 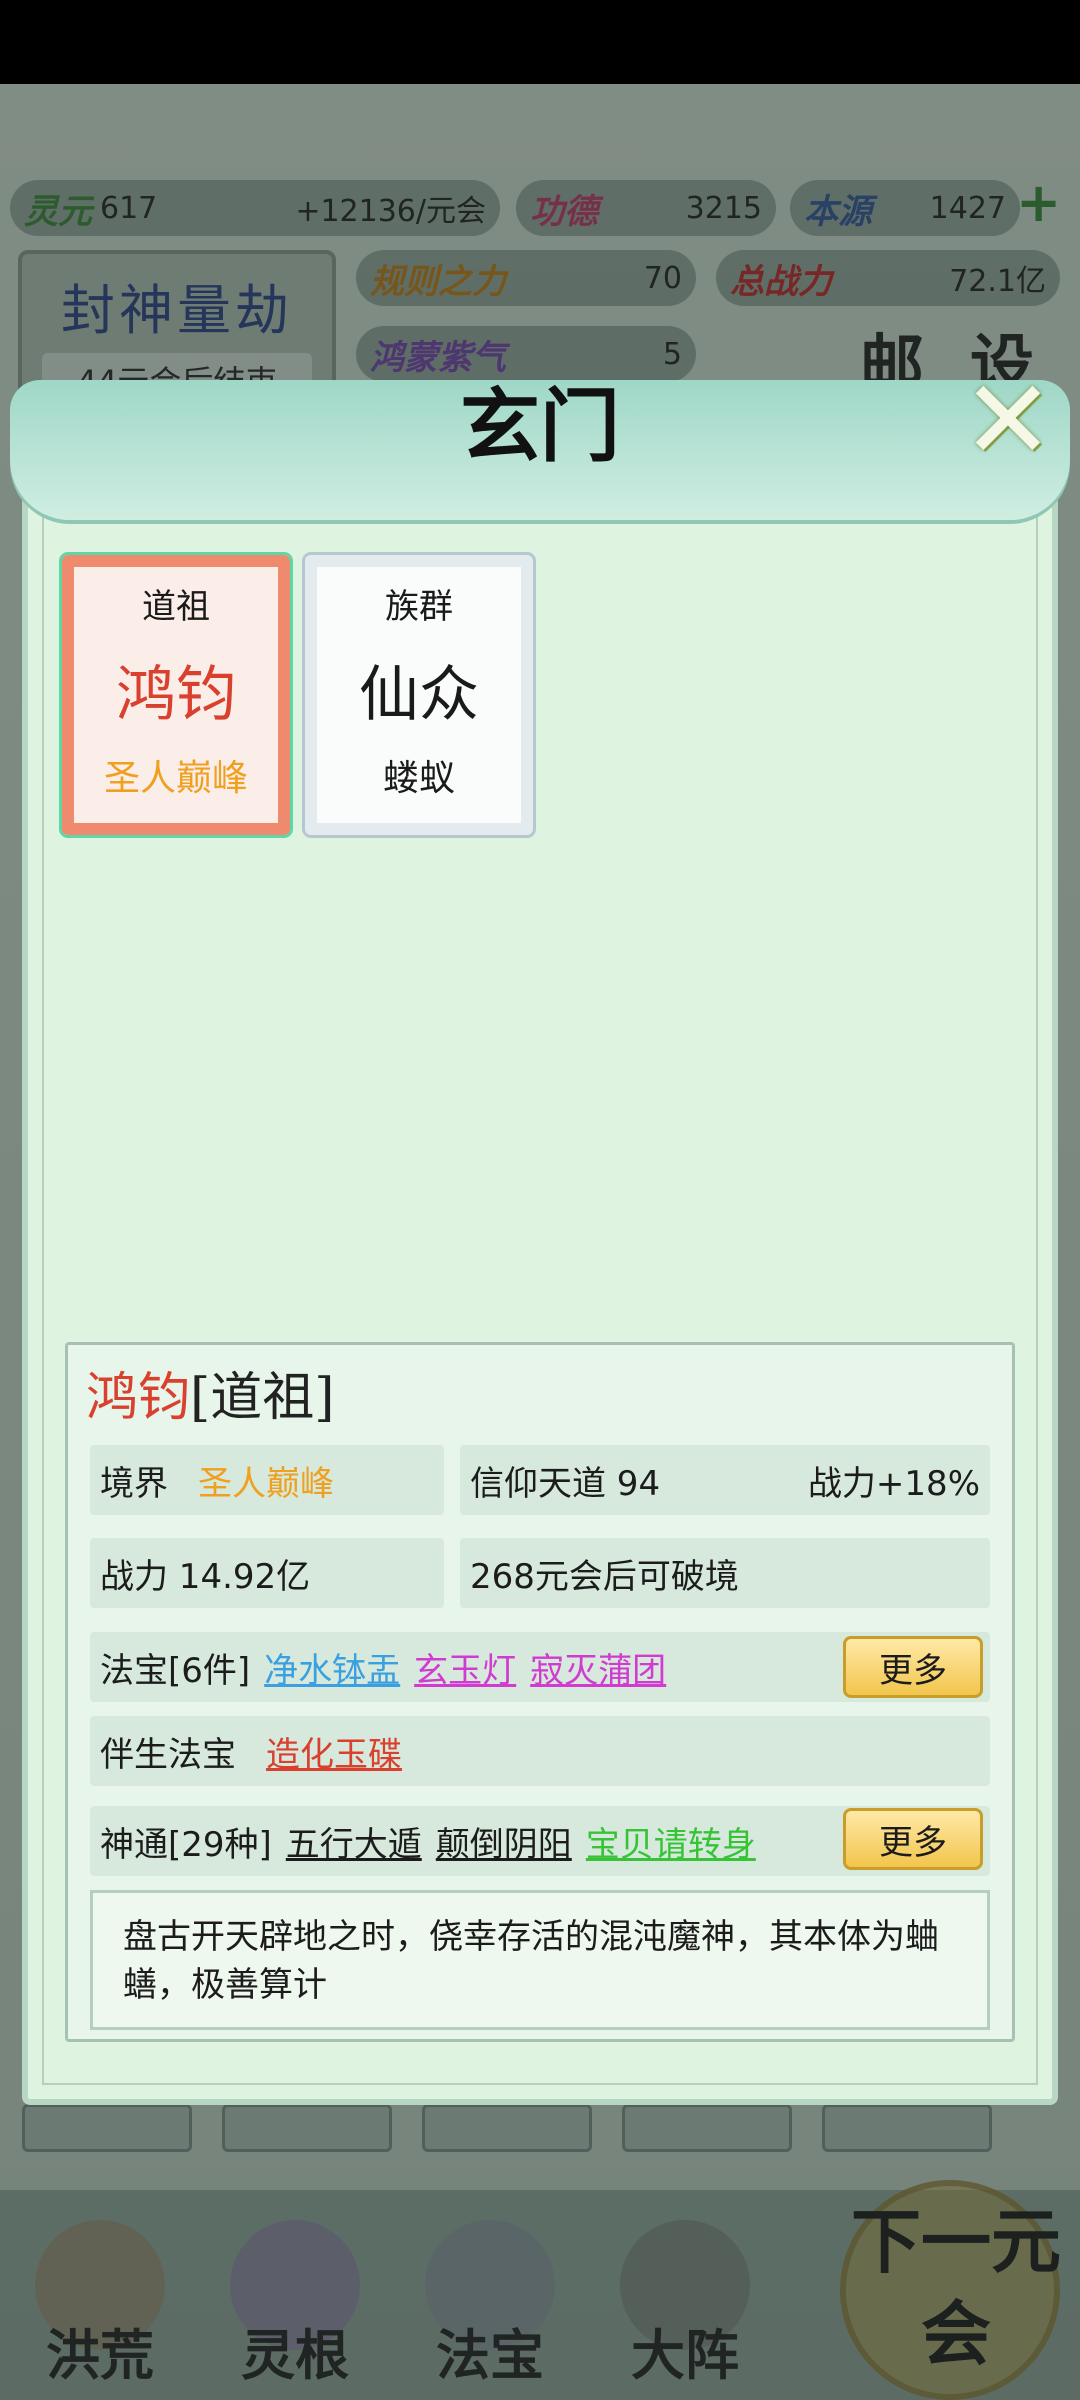 I want to click on detail-role: [道祖], so click(x=262, y=1398).